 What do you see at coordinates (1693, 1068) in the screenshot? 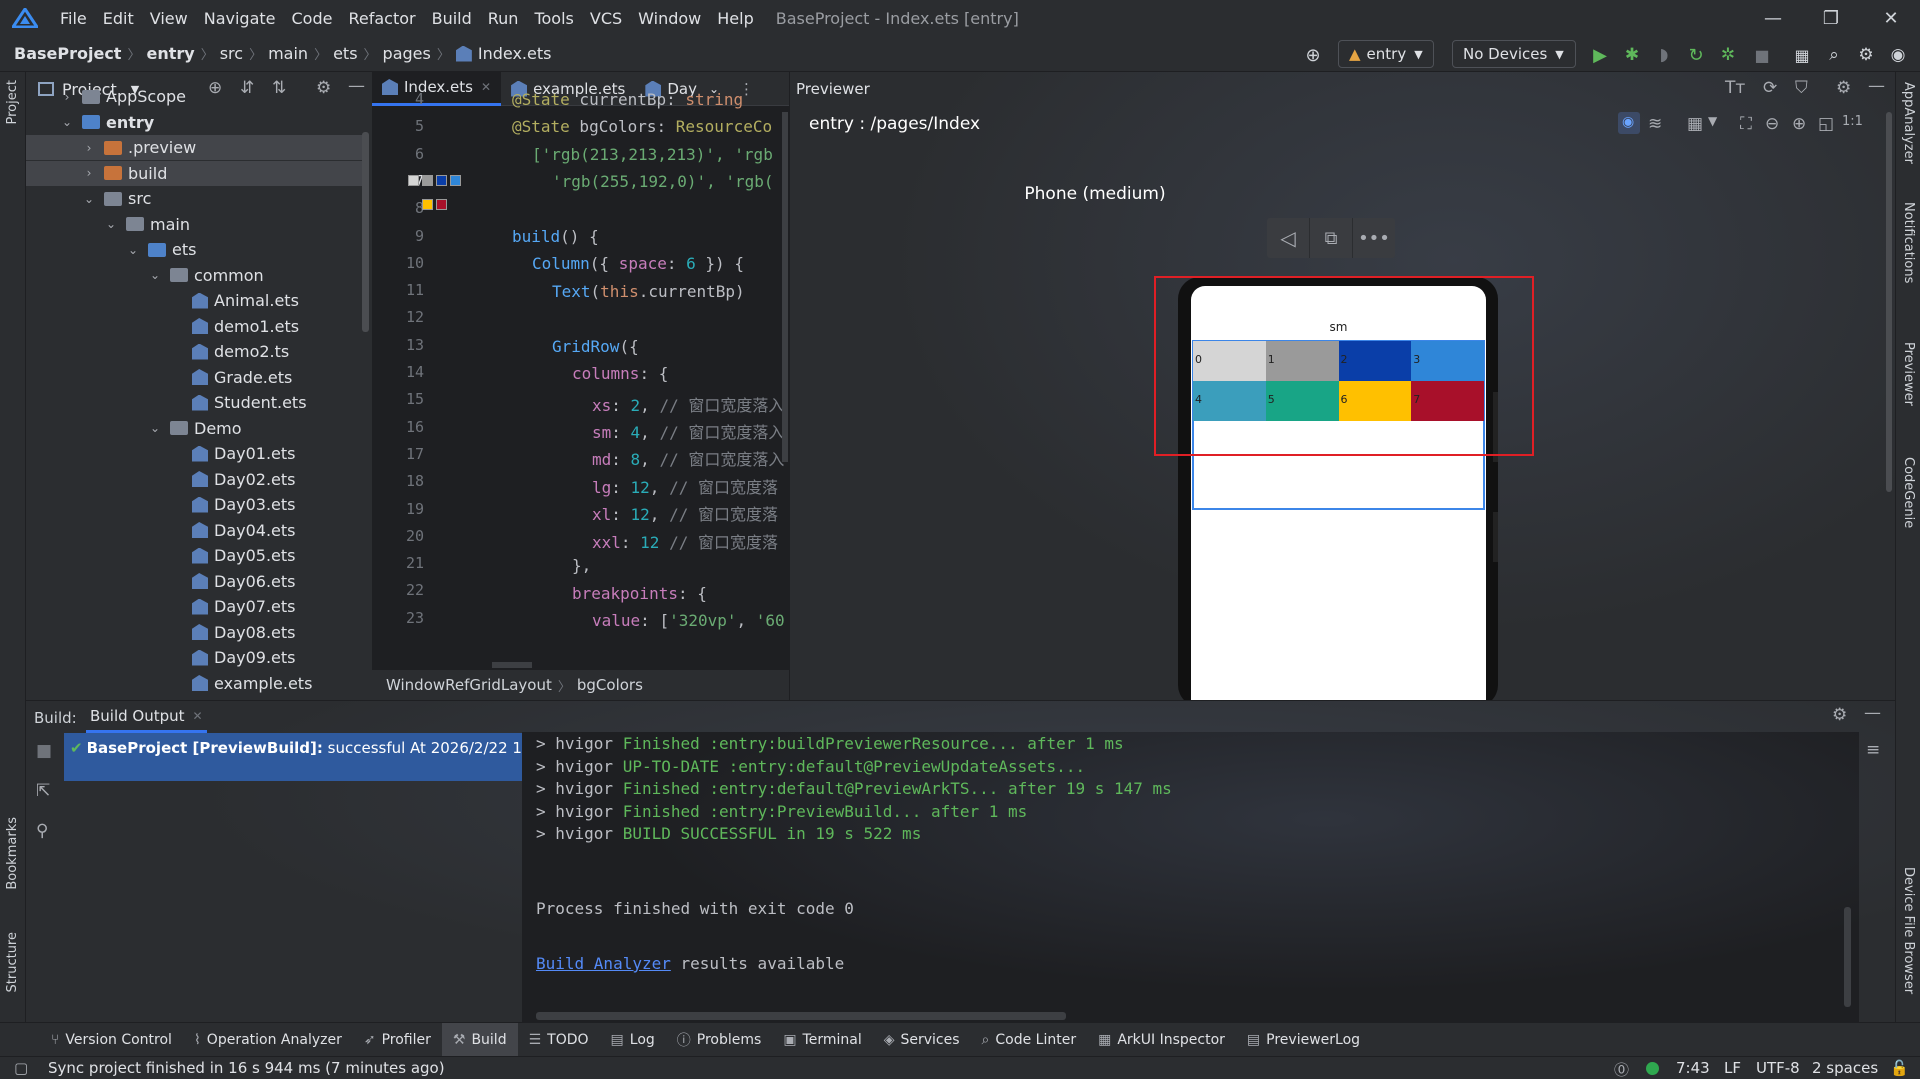
I see `caret-position: 7:43` at bounding box center [1693, 1068].